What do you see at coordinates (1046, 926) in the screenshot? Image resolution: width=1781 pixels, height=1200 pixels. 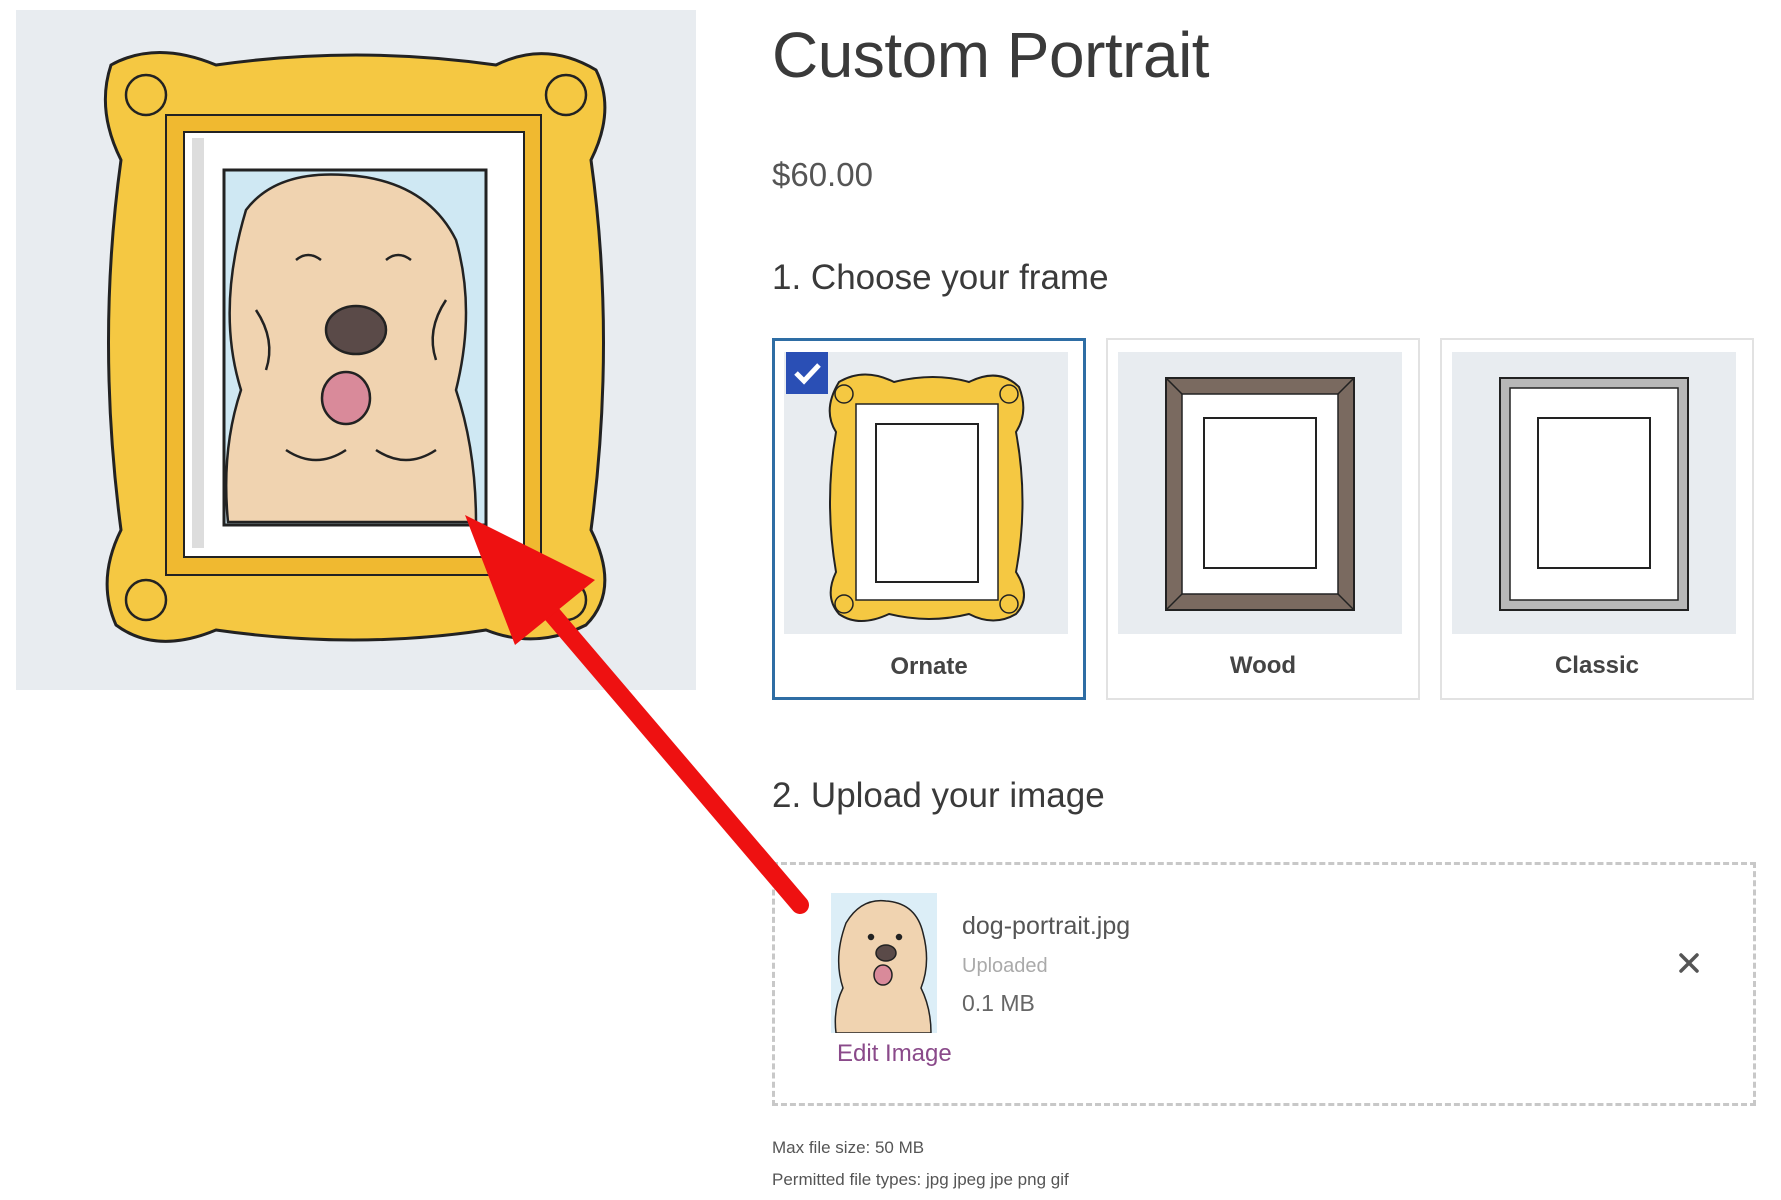 I see `file-name: dog-portrait.jpg` at bounding box center [1046, 926].